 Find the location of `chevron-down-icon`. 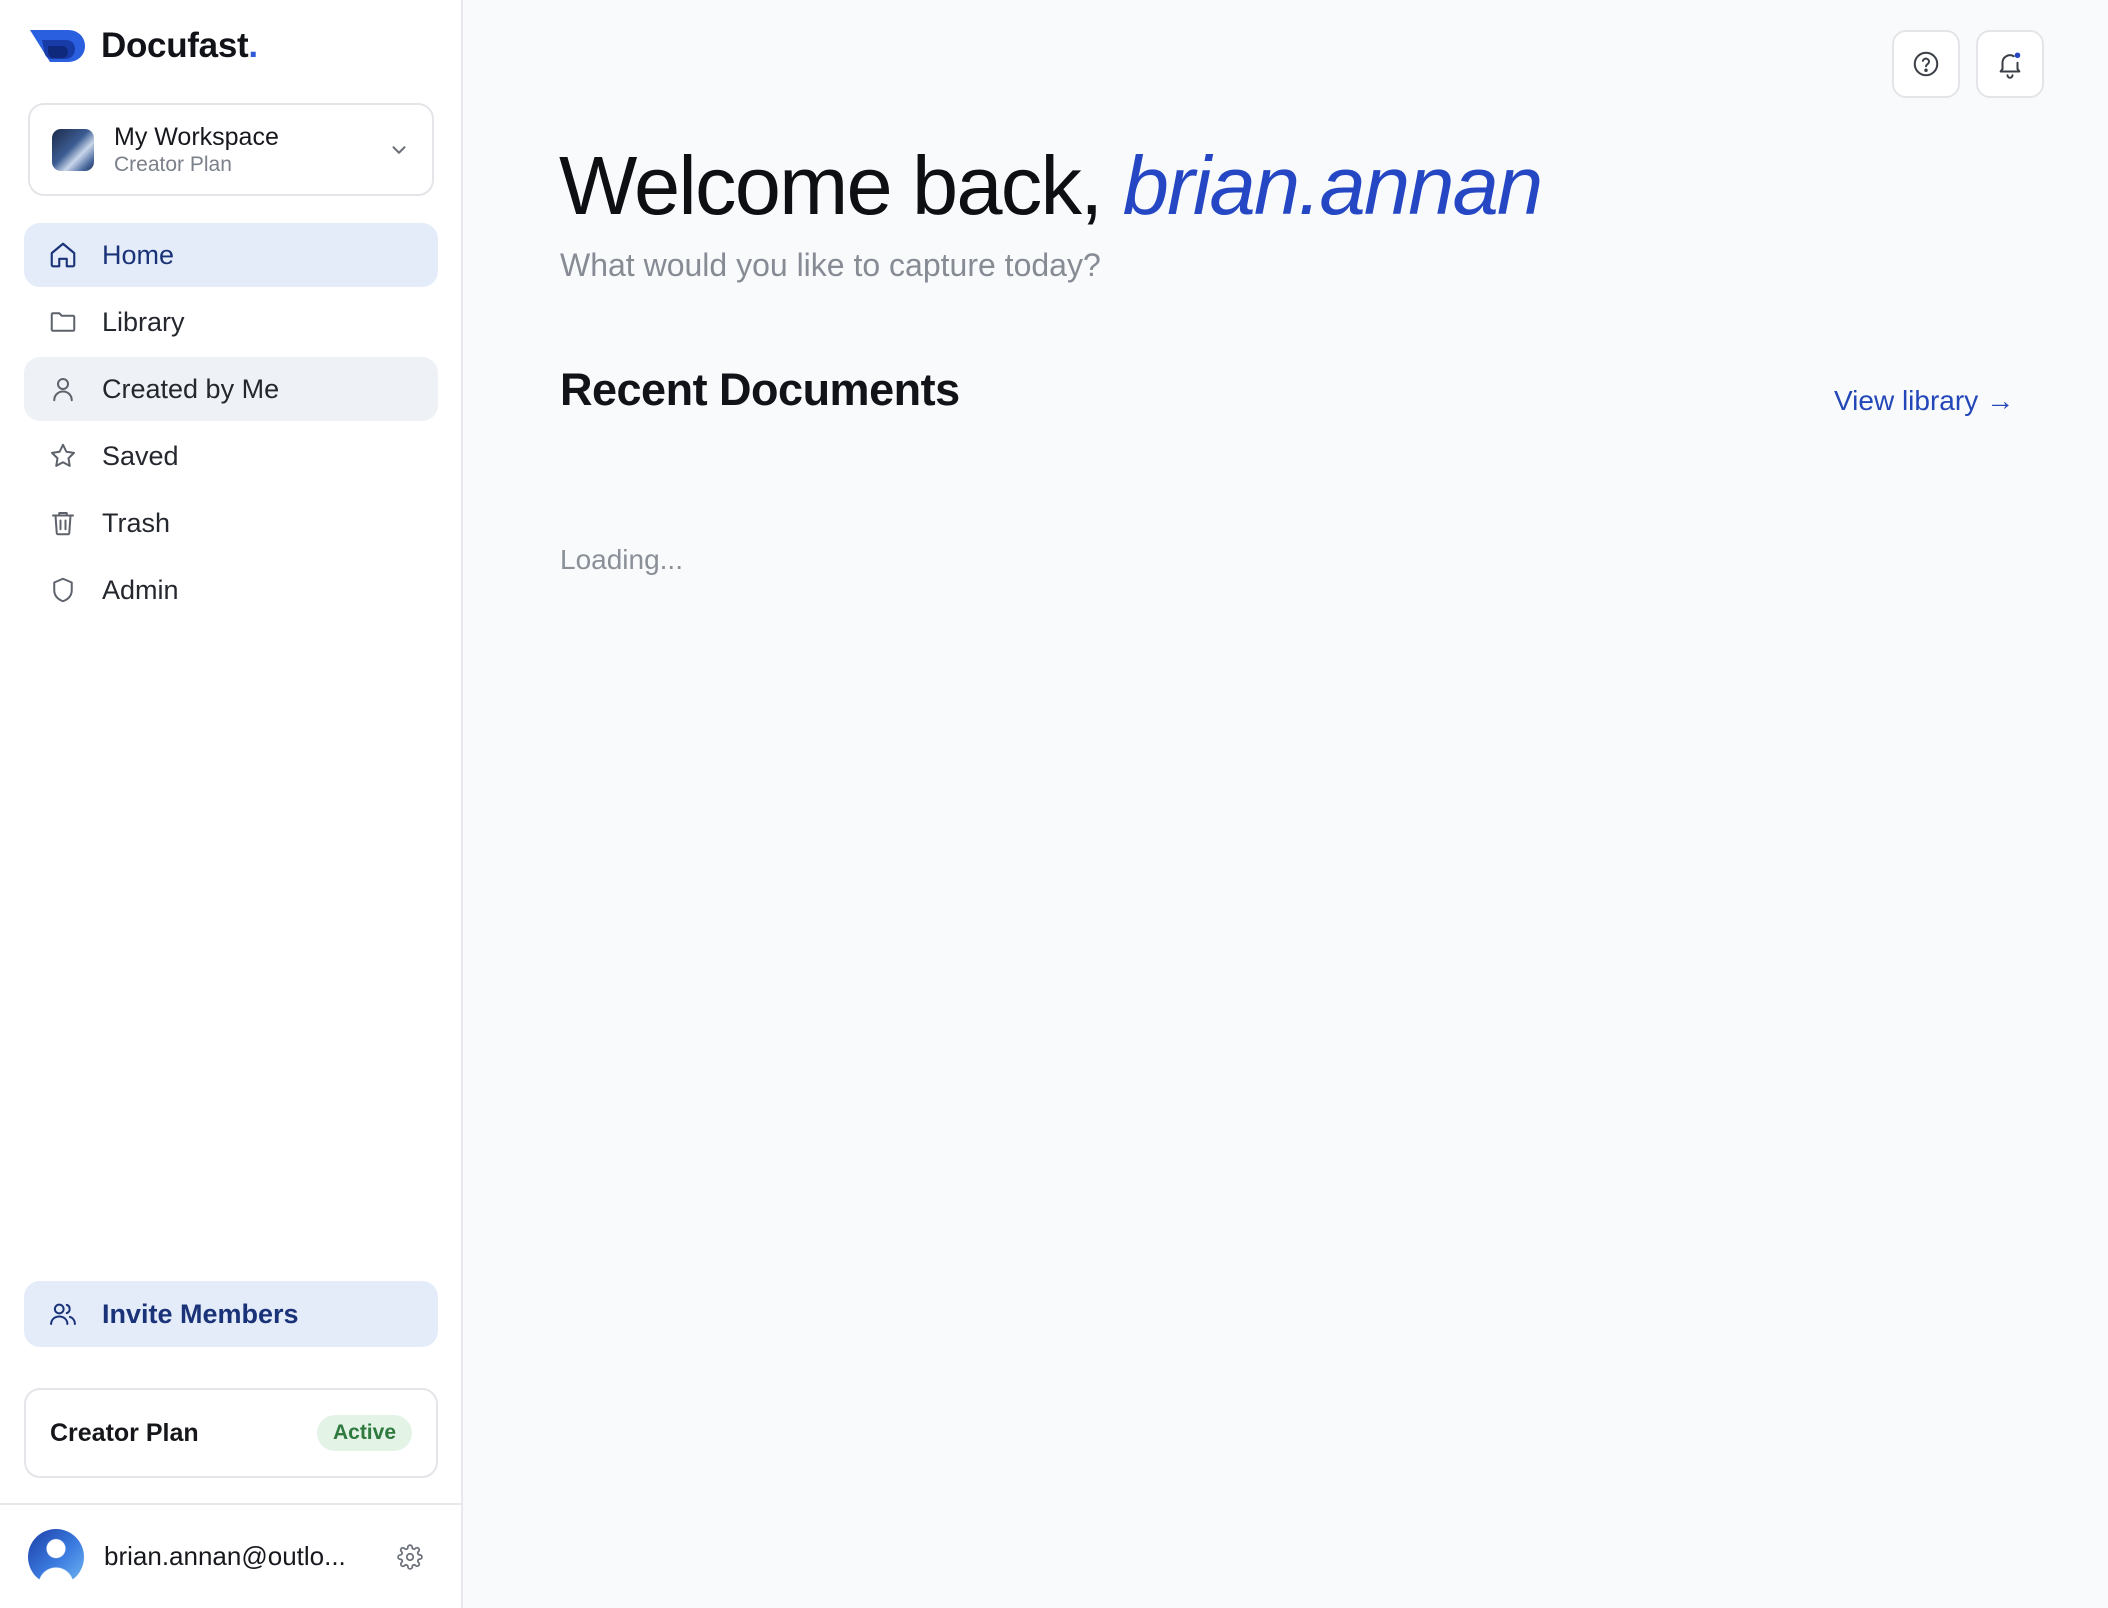

chevron-down-icon is located at coordinates (399, 150).